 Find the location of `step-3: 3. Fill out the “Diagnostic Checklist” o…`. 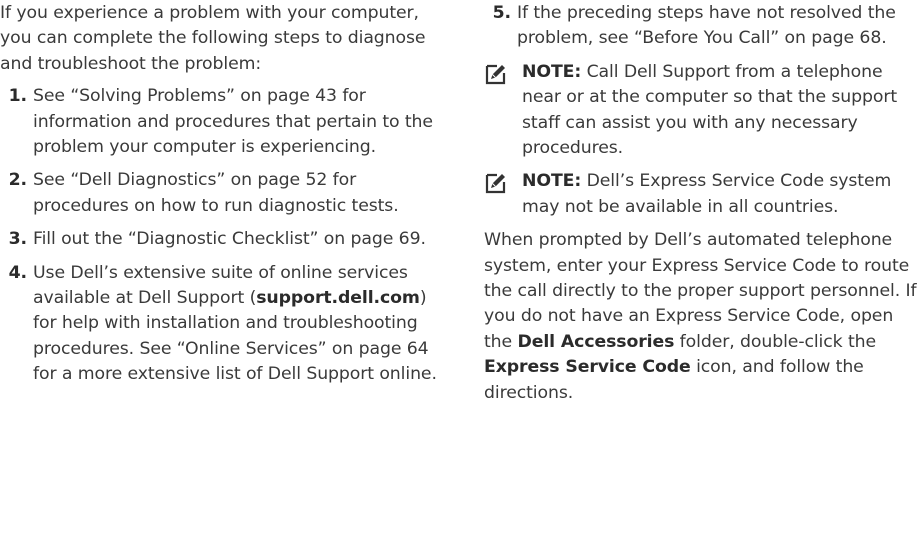

step-3: 3. Fill out the “Diagnostic Checklist” o… is located at coordinates (221, 239).